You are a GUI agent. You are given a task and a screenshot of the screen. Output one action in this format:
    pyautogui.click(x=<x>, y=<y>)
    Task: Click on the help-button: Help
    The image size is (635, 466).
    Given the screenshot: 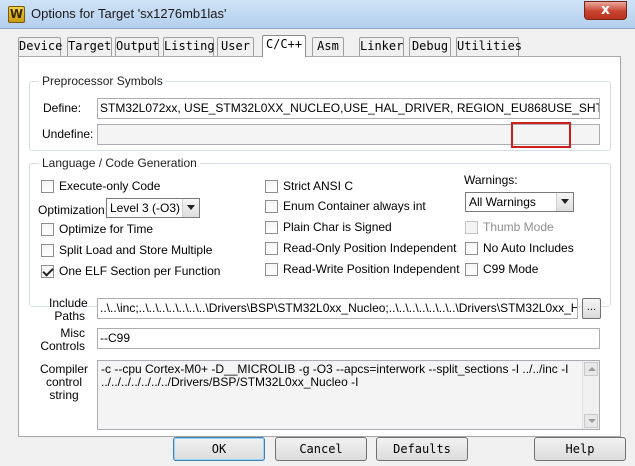 What is the action you would take?
    pyautogui.click(x=580, y=449)
    